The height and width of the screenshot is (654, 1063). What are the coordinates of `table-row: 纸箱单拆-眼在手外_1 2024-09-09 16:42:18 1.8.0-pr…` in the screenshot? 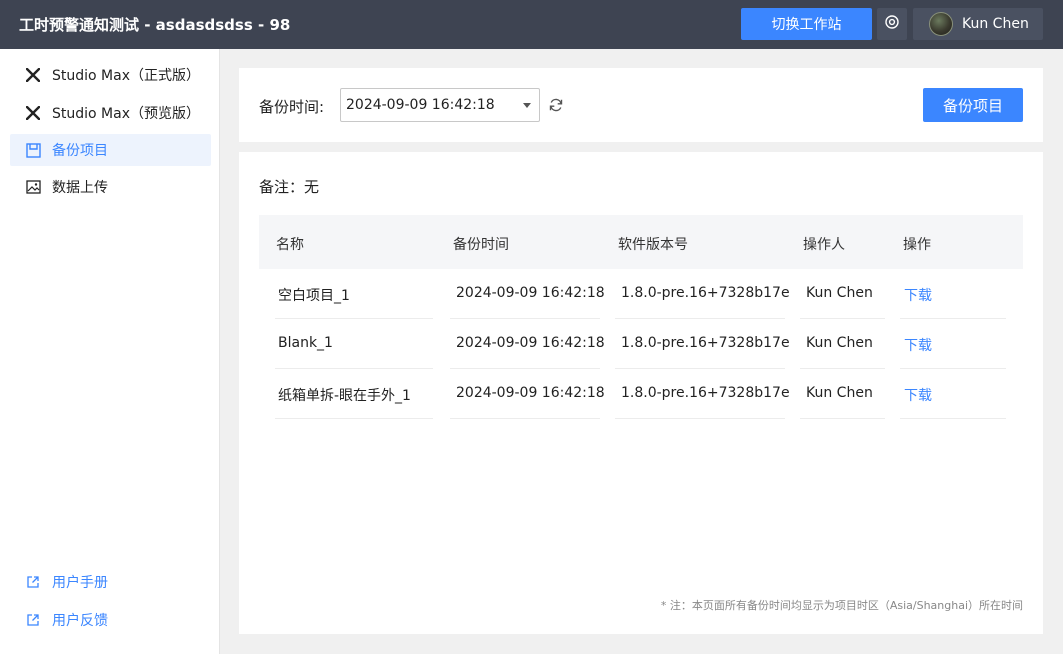 It's located at (641, 394).